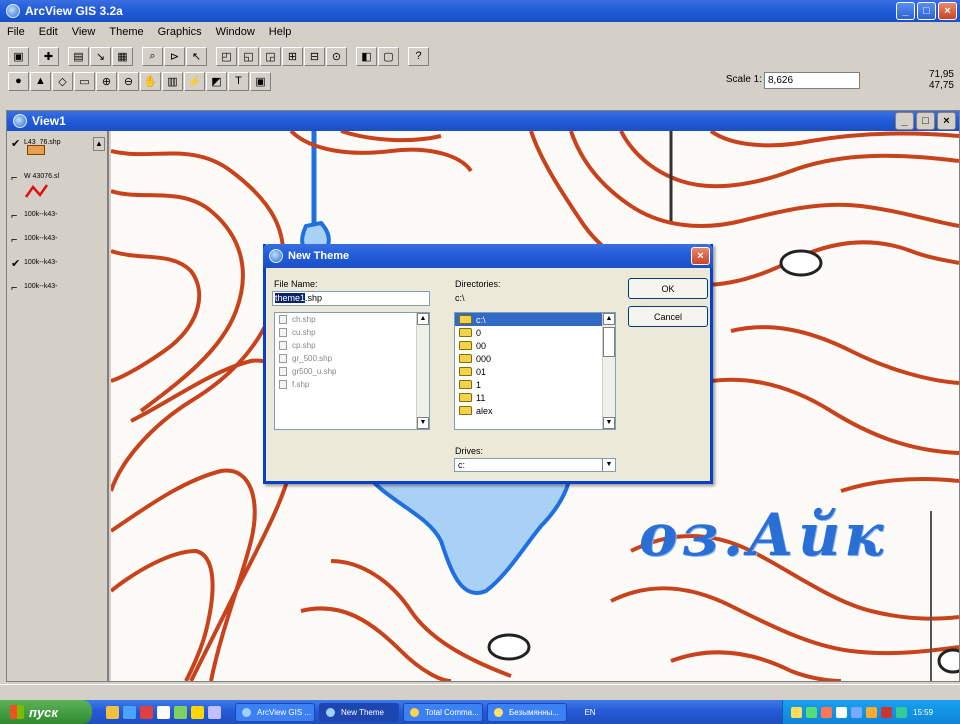 This screenshot has height=724, width=960. What do you see at coordinates (292, 56) in the screenshot?
I see `zoom-in-icon: ⊞` at bounding box center [292, 56].